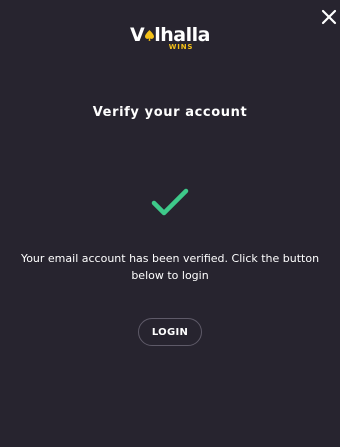  What do you see at coordinates (137, 35) in the screenshot?
I see `logo-text-prefix: V` at bounding box center [137, 35].